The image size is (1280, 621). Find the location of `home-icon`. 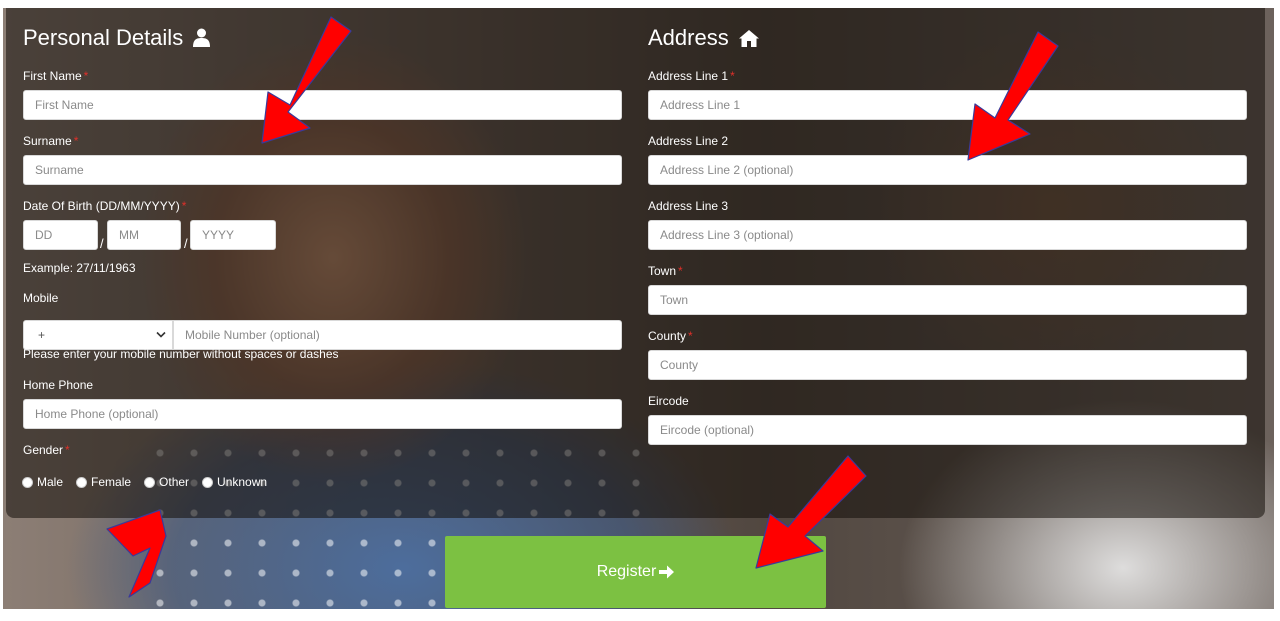

home-icon is located at coordinates (748, 38).